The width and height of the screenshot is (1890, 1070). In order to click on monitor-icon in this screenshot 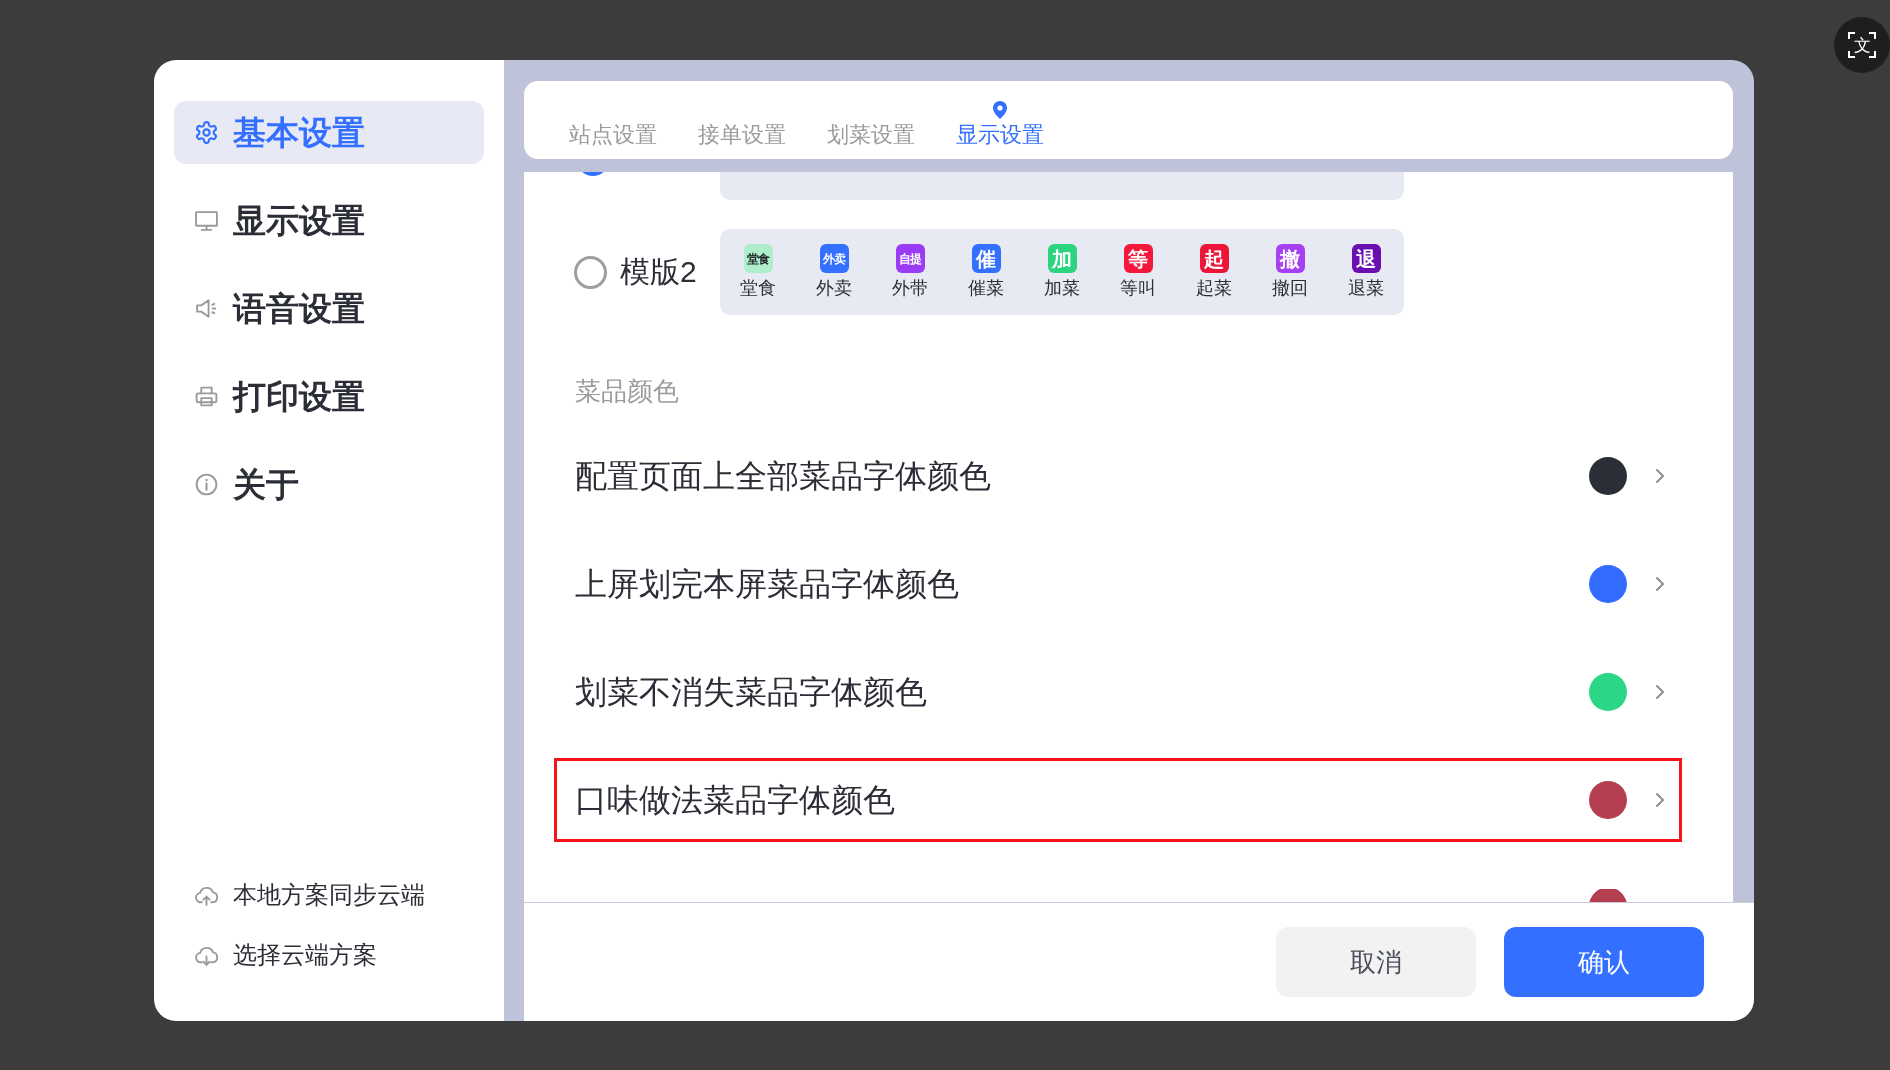, I will do `click(206, 220)`.